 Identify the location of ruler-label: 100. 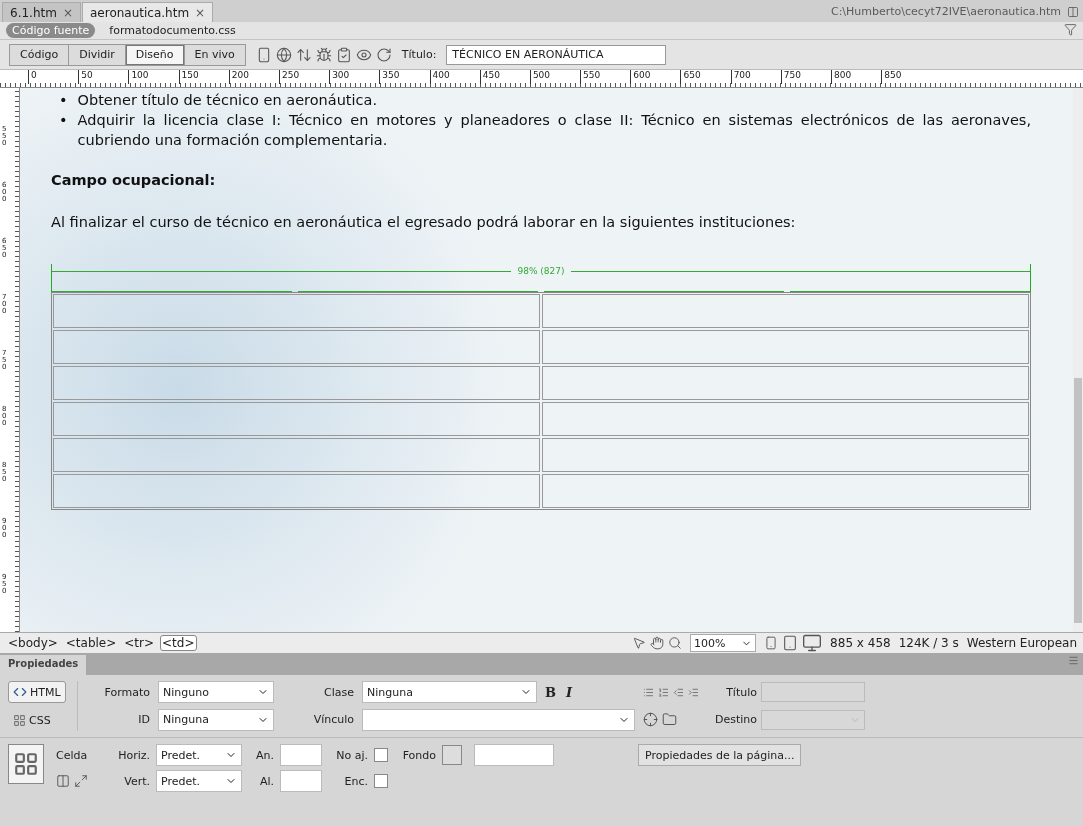
(153, 77).